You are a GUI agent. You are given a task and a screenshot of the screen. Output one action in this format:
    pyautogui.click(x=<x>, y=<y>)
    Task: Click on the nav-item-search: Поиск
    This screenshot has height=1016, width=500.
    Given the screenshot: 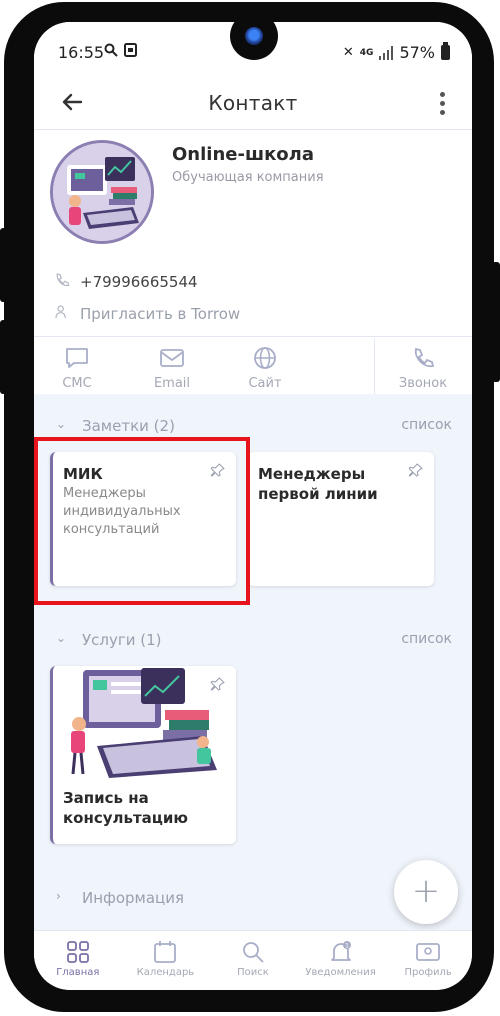 What is the action you would take?
    pyautogui.click(x=253, y=960)
    